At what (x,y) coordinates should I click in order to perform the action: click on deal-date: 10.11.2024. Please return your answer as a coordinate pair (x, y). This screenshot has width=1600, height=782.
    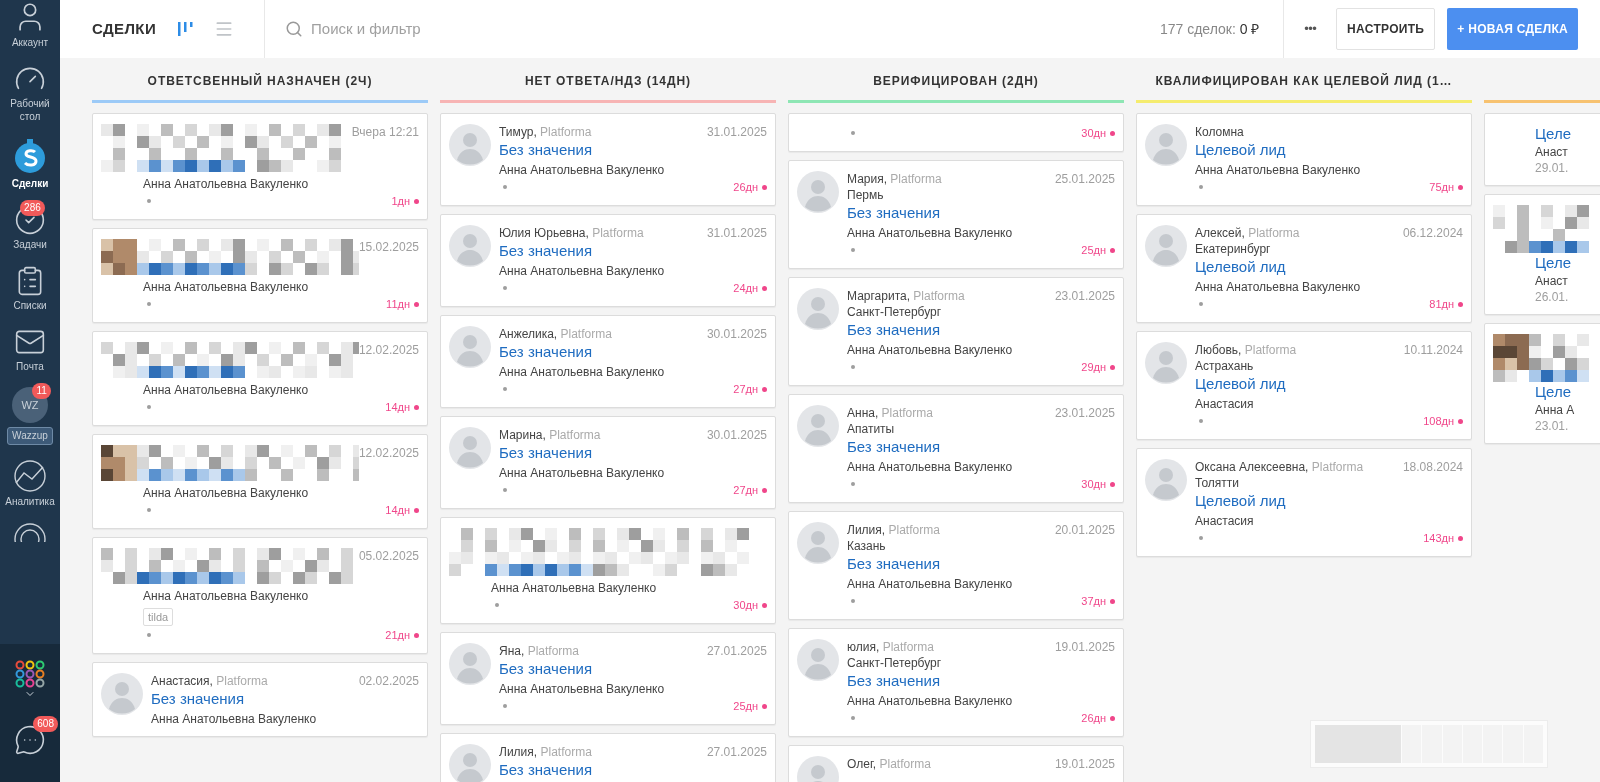
    Looking at the image, I should click on (1433, 350).